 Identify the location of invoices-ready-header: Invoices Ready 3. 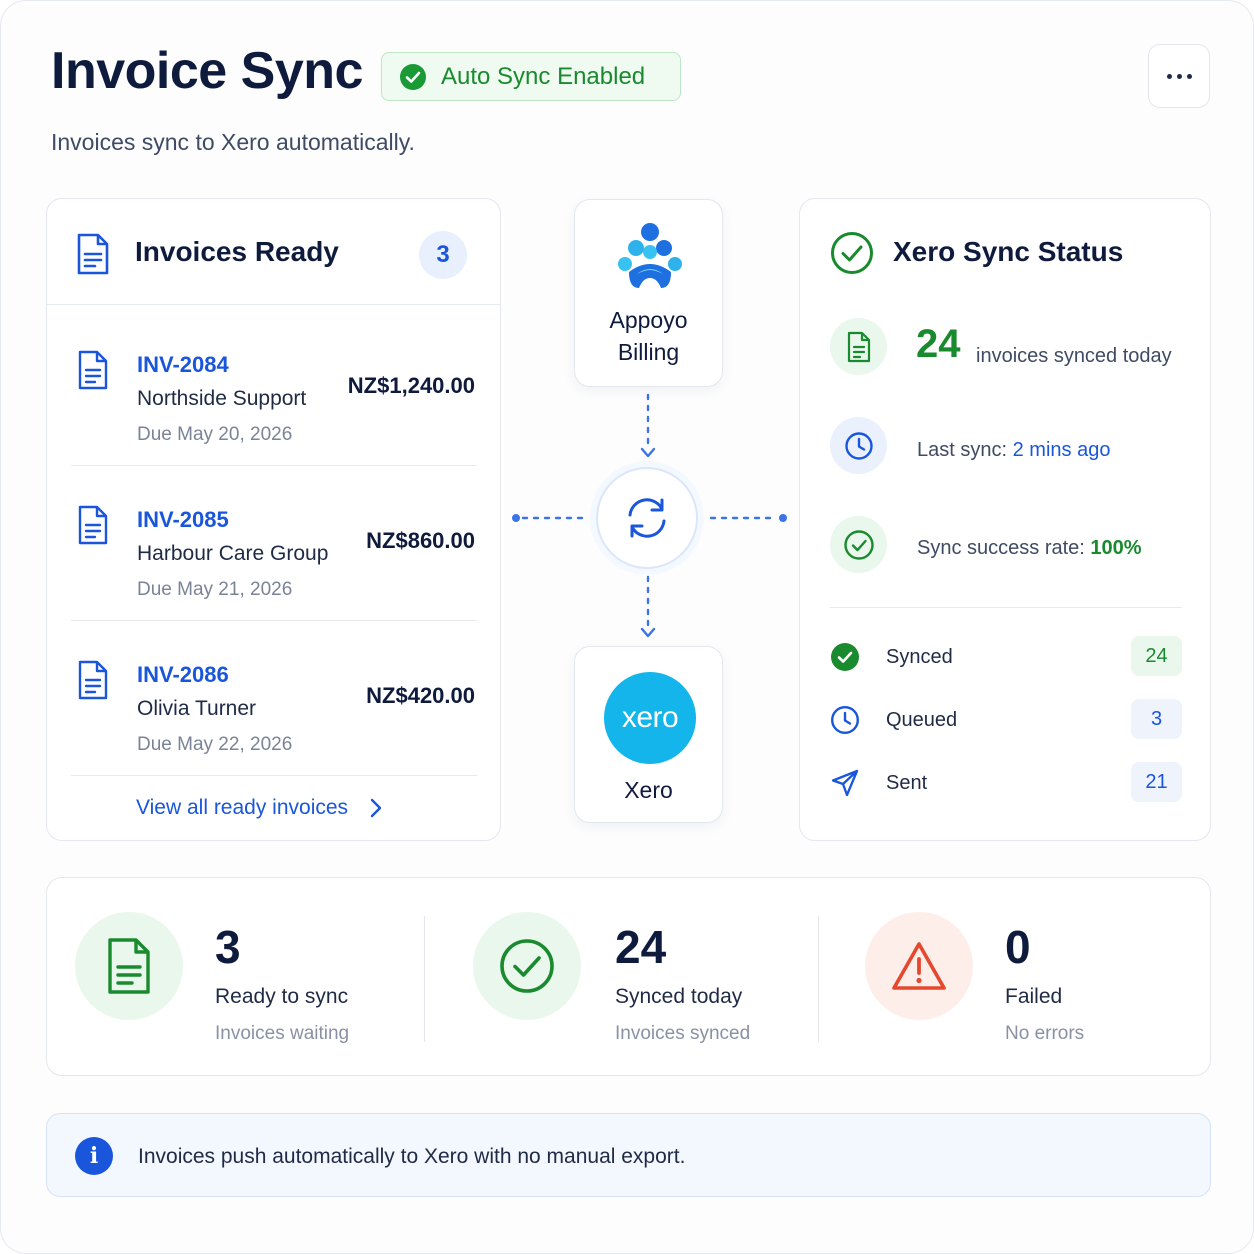
(273, 252).